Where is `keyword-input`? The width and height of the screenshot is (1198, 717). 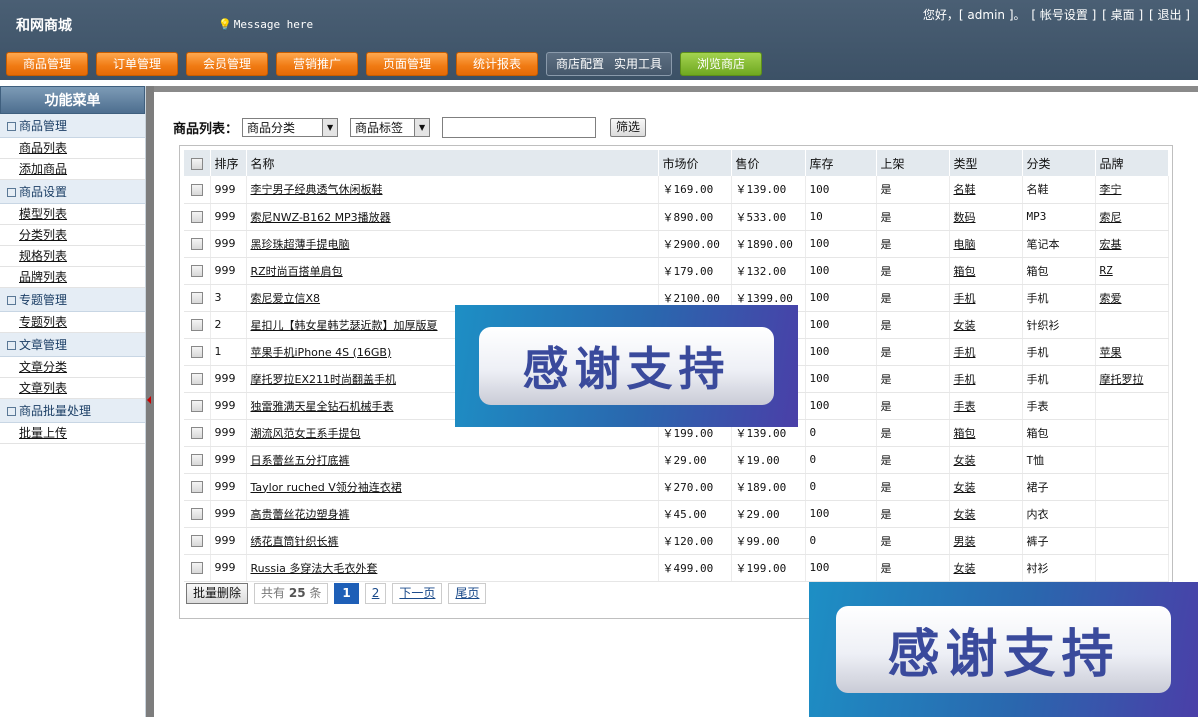
keyword-input is located at coordinates (519, 127).